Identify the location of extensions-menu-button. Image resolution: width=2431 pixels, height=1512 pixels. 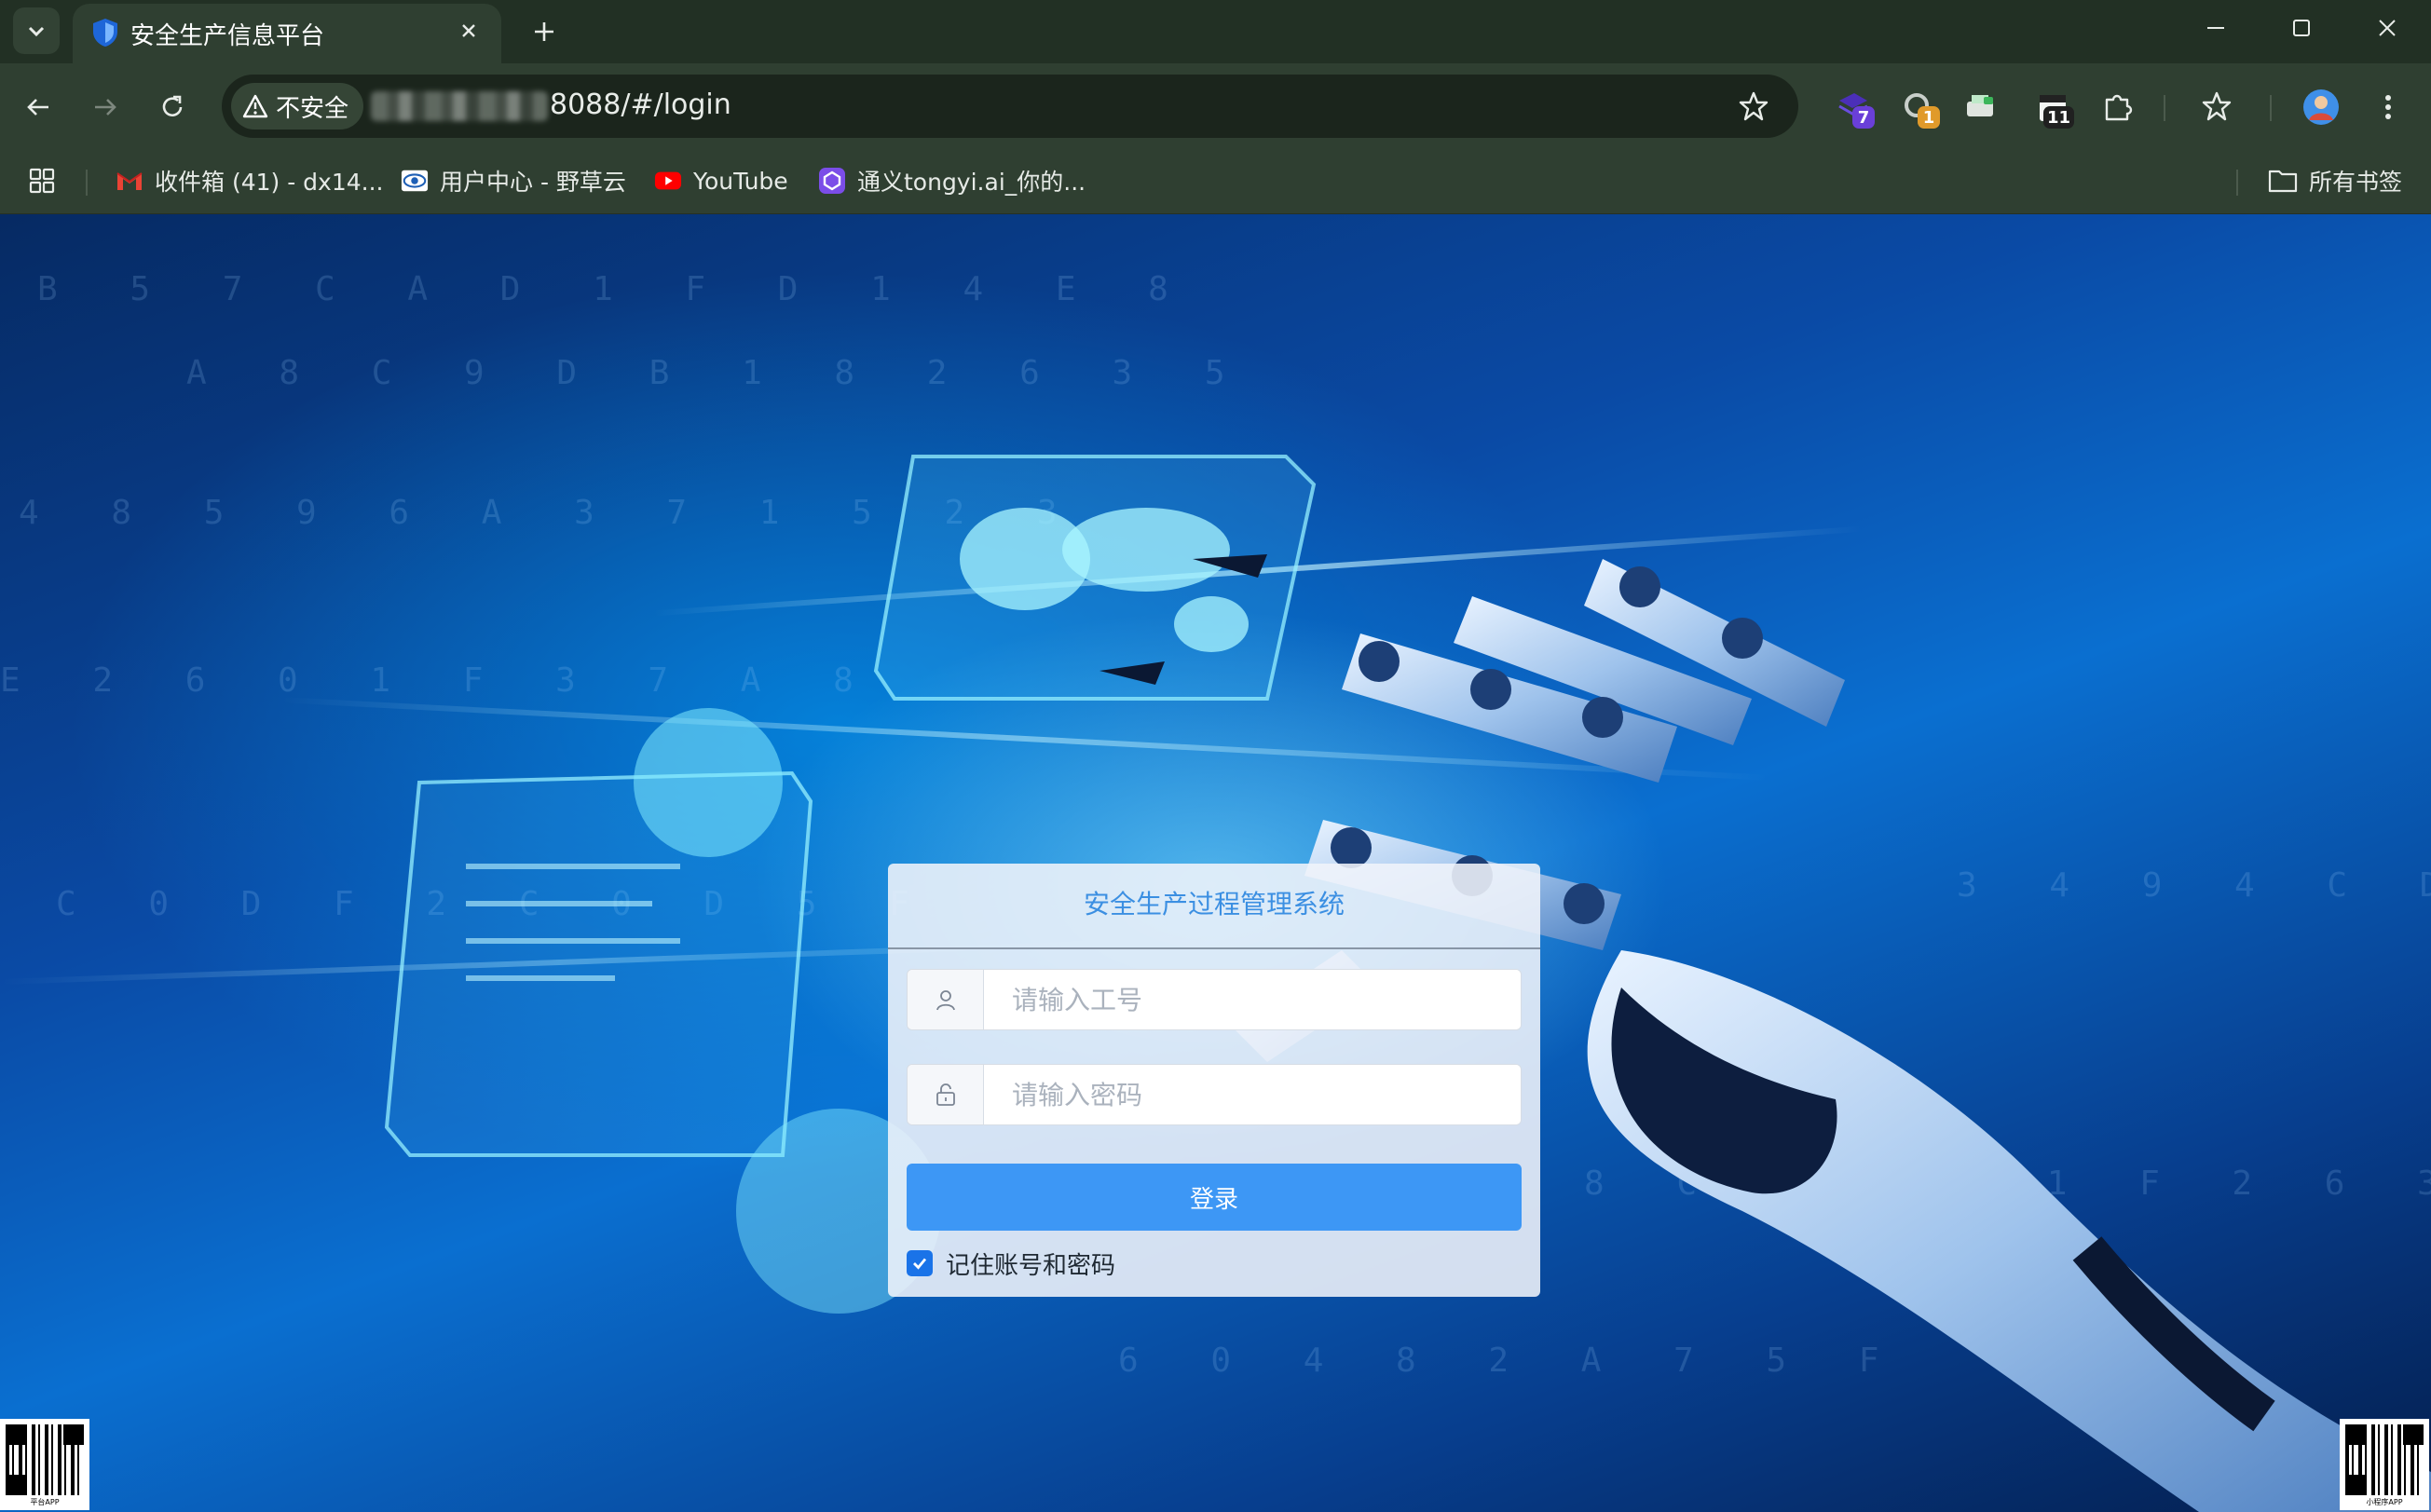
(2118, 107).